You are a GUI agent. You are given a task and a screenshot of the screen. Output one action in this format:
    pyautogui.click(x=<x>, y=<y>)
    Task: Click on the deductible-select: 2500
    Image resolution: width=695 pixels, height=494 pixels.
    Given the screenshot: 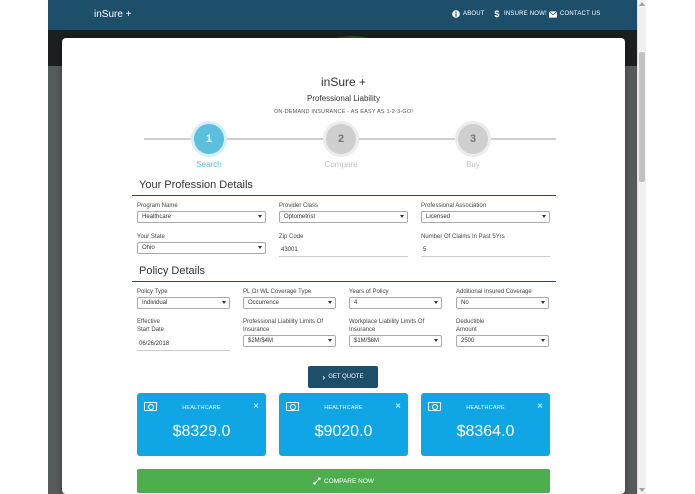 What is the action you would take?
    pyautogui.click(x=502, y=341)
    